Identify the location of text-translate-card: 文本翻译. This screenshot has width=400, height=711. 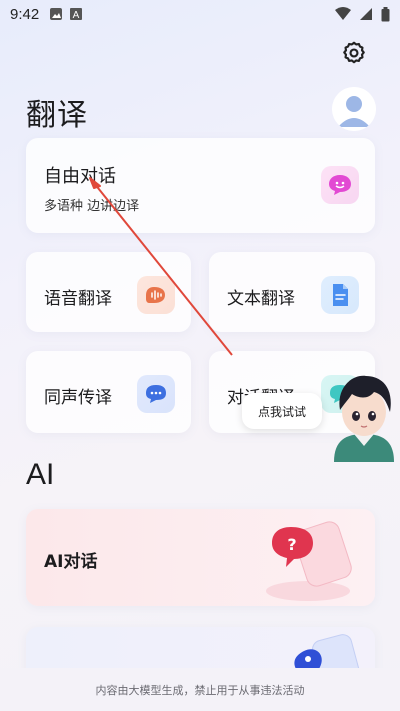
(292, 292).